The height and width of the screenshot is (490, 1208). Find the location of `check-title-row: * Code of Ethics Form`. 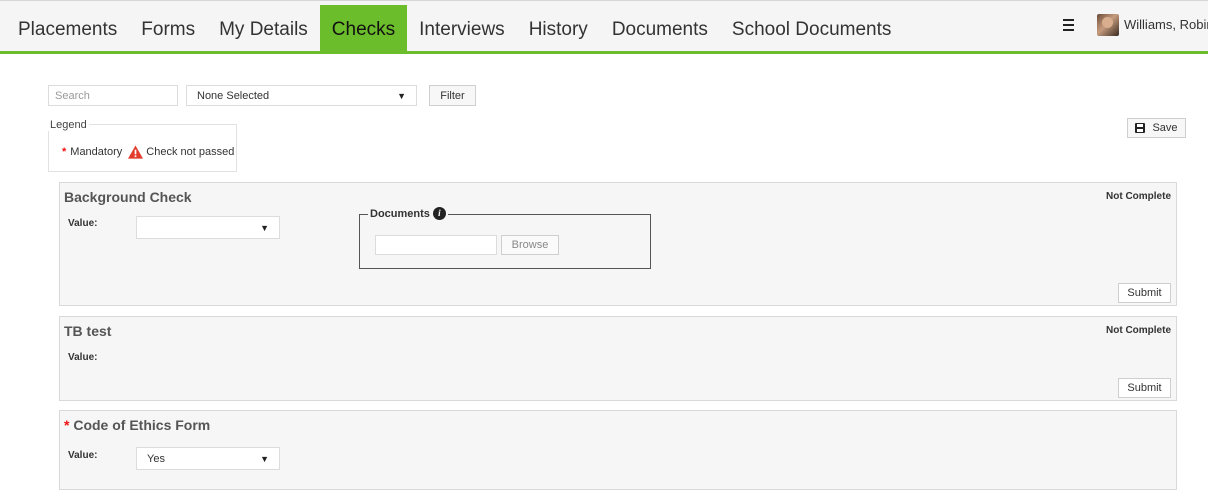

check-title-row: * Code of Ethics Form is located at coordinates (137, 425).